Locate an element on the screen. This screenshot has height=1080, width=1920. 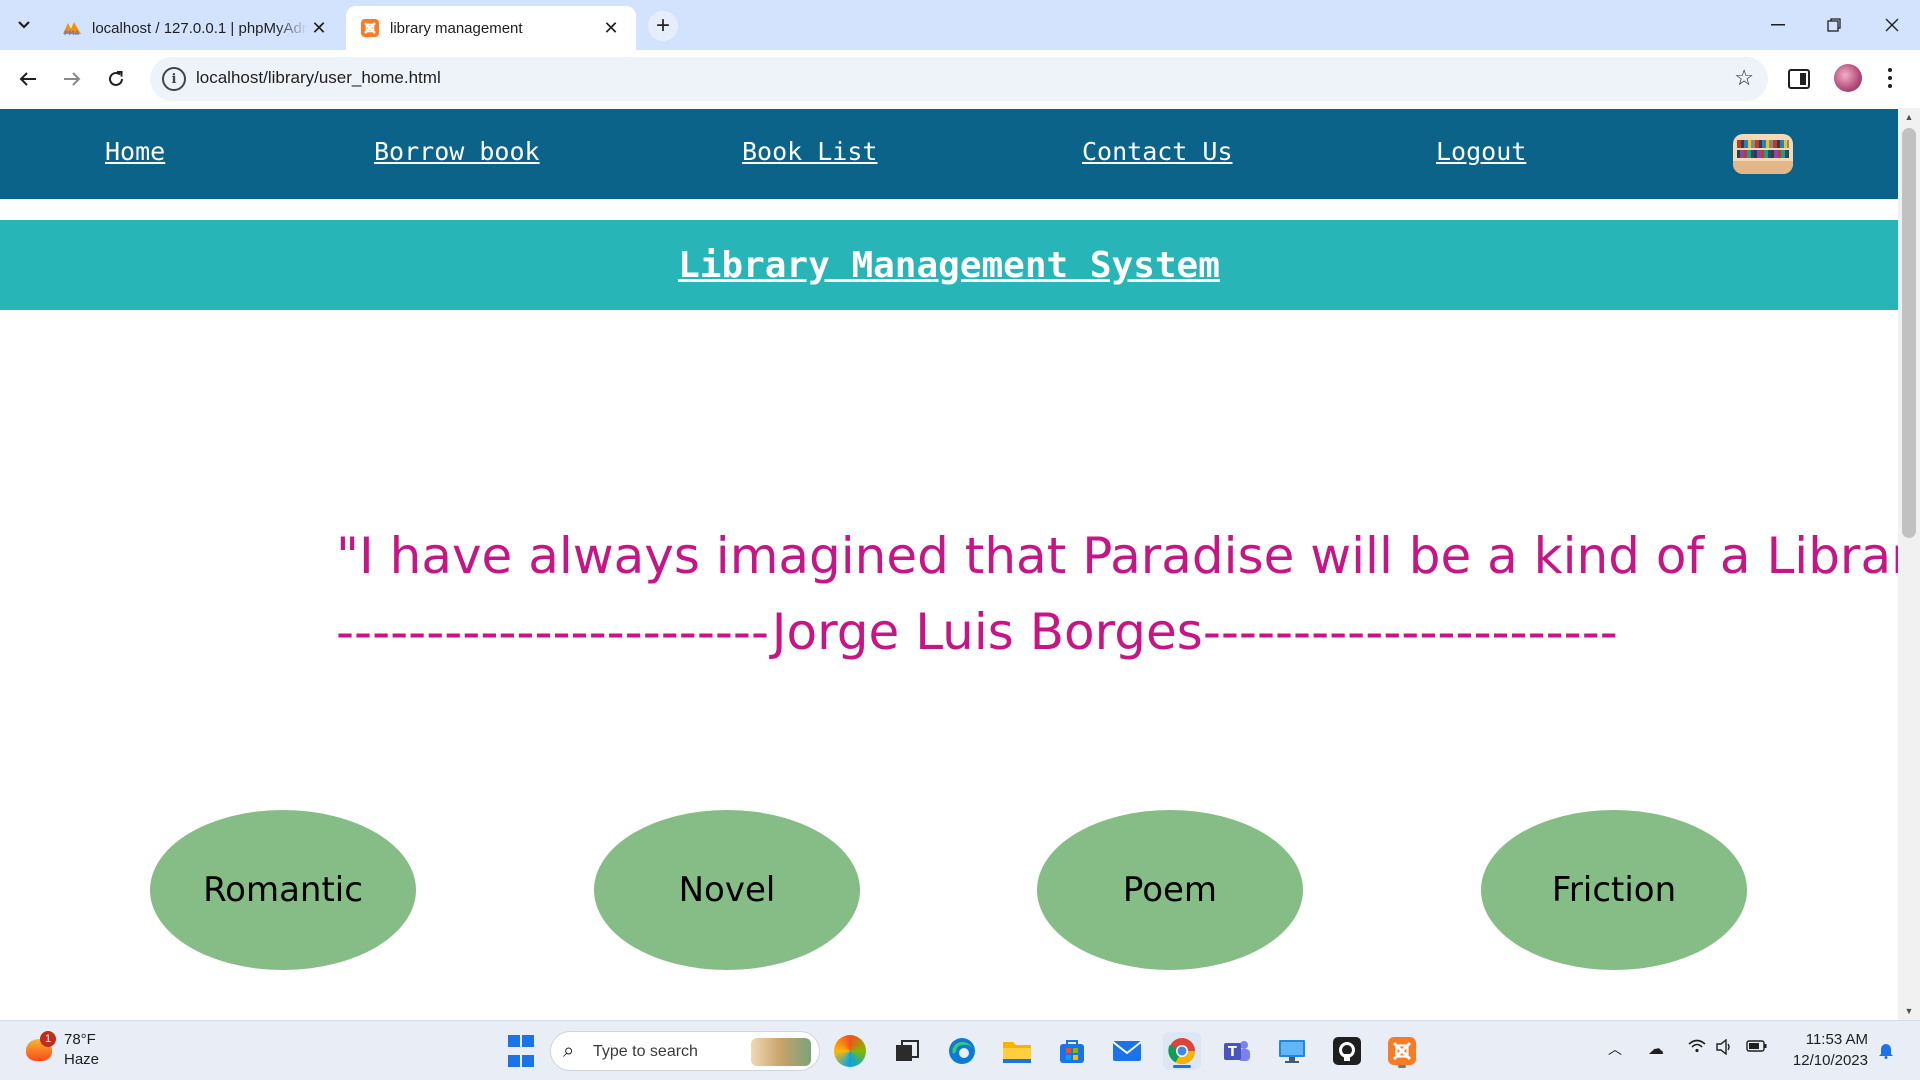
xampp-icon is located at coordinates (370, 28).